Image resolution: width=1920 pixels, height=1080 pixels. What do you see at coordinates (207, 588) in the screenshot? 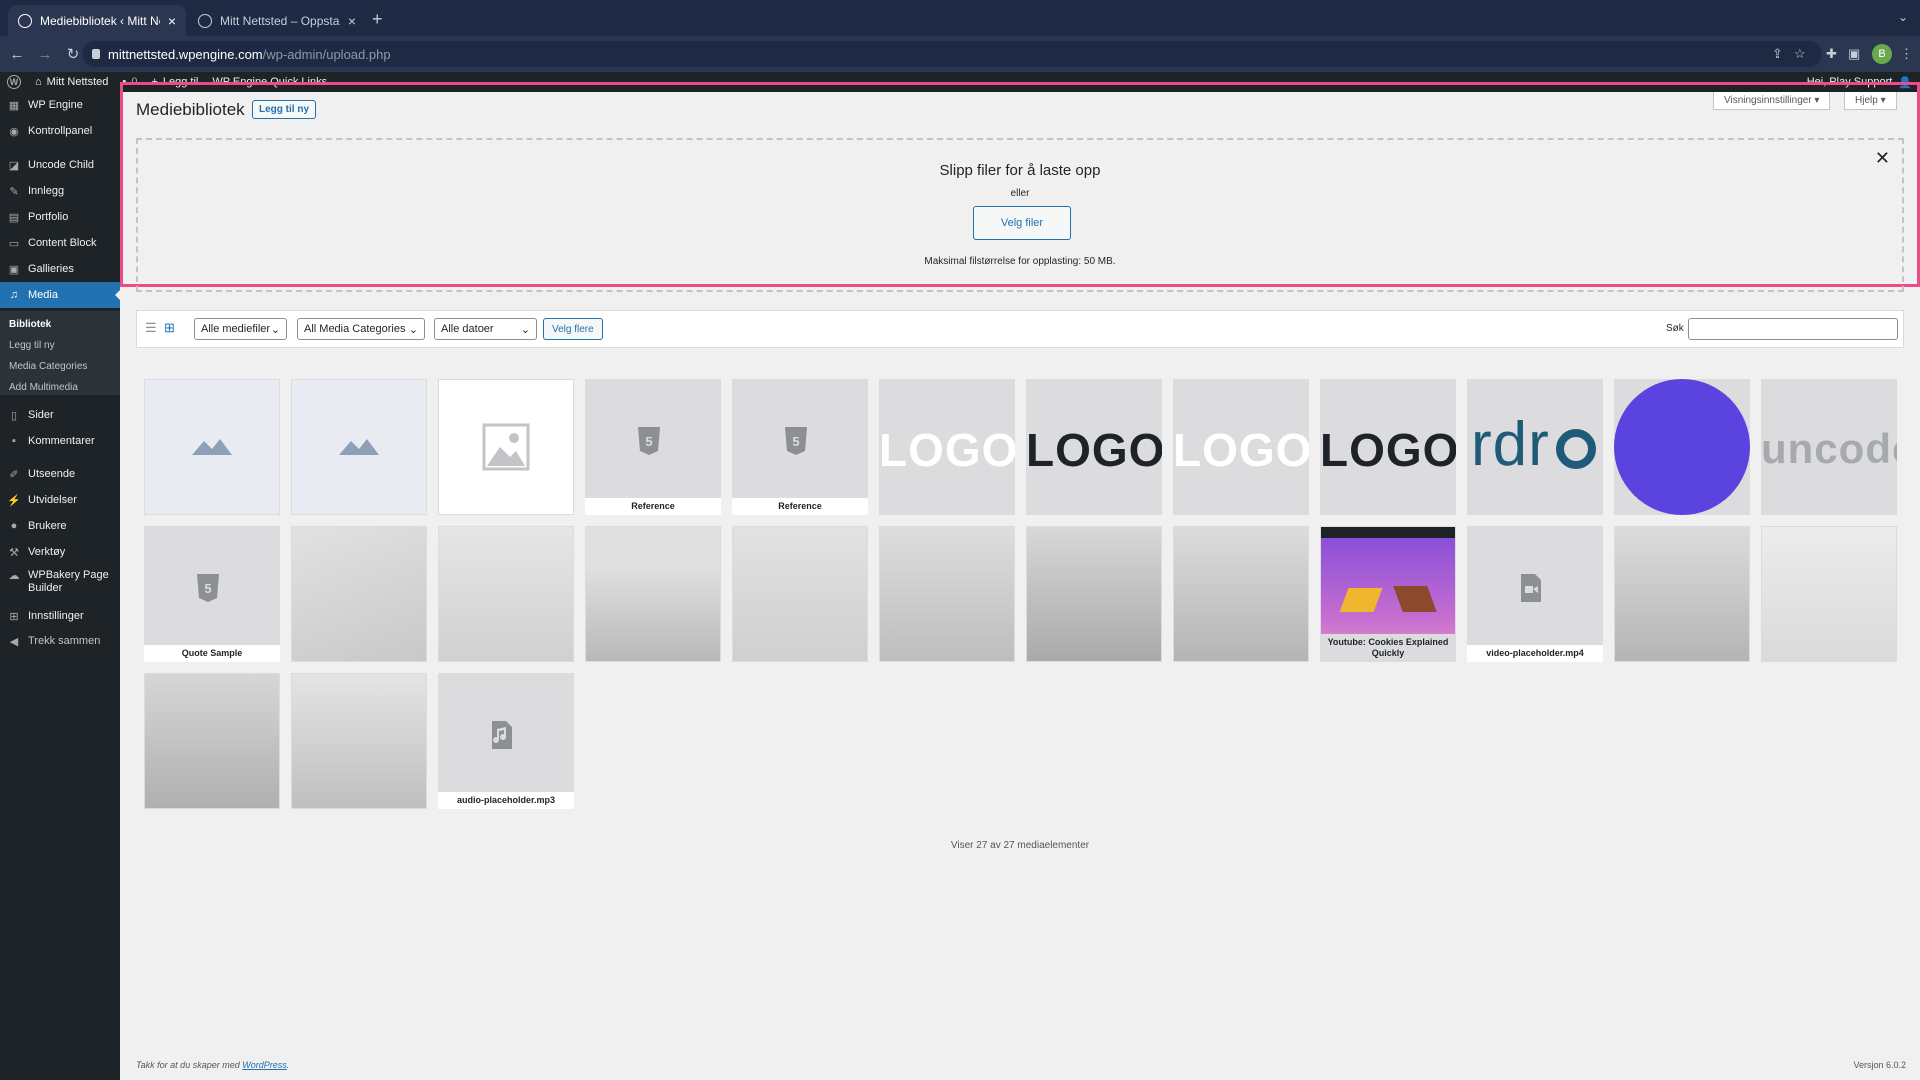
I see `svg-text: 5` at bounding box center [207, 588].